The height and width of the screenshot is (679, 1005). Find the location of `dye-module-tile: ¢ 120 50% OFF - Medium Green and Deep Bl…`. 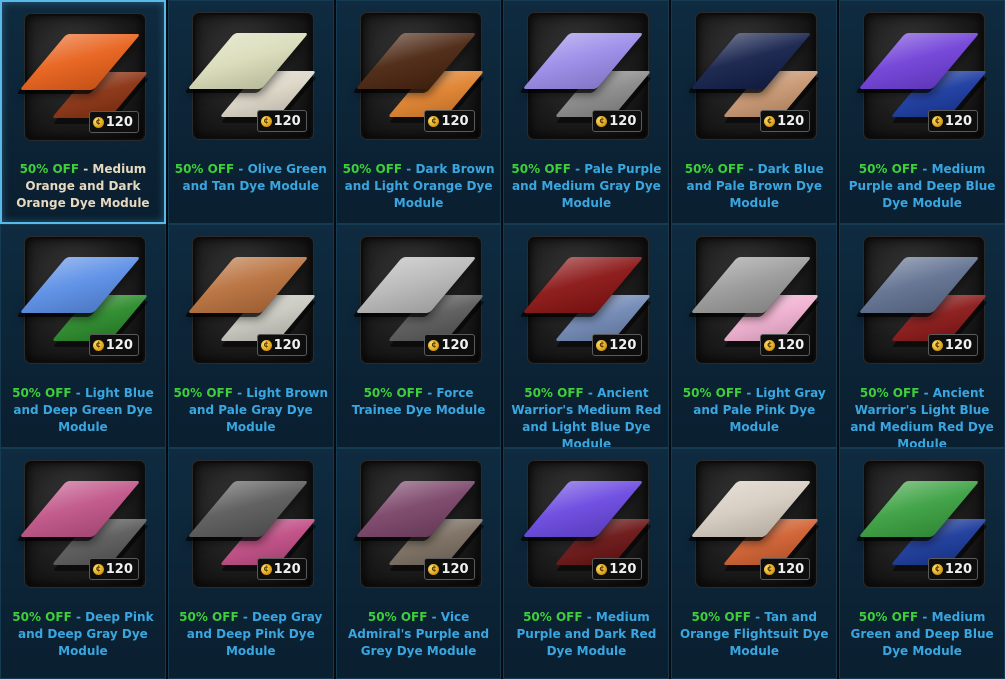

dye-module-tile: ¢ 120 50% OFF - Medium Green and Deep Bl… is located at coordinates (922, 563).